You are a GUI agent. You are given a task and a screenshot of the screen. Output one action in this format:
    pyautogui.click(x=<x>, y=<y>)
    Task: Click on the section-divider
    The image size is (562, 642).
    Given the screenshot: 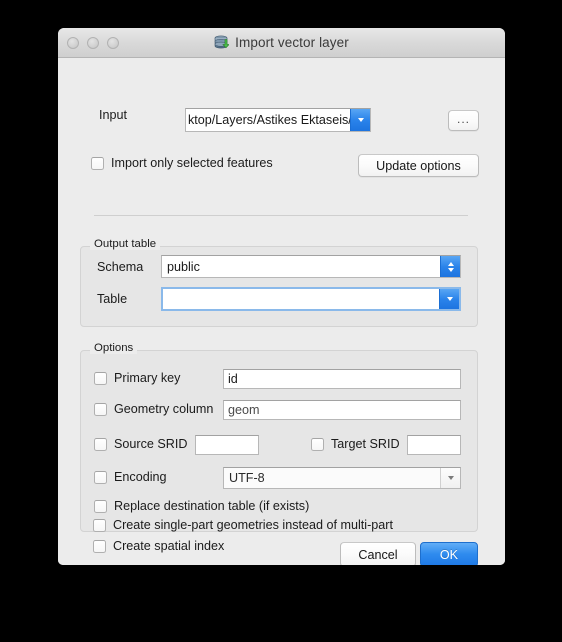 What is the action you would take?
    pyautogui.click(x=281, y=215)
    